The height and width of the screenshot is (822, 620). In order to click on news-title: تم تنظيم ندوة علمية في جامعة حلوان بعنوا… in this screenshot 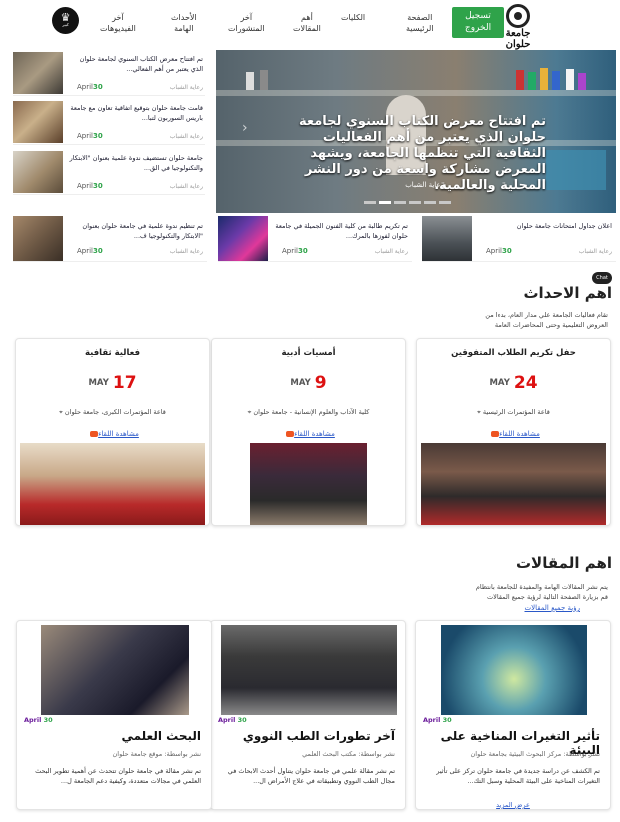, I will do `click(142, 231)`.